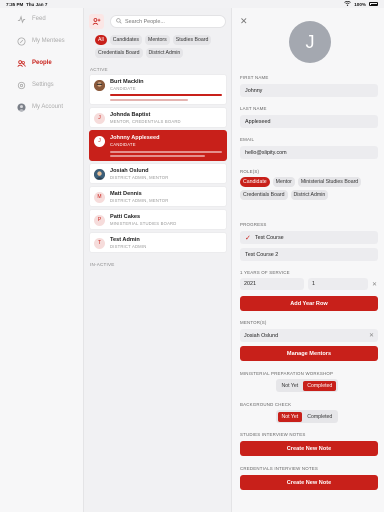 The image size is (384, 512). Describe the element at coordinates (309, 152) in the screenshot. I see `email-field: hello@slipity.com` at that location.